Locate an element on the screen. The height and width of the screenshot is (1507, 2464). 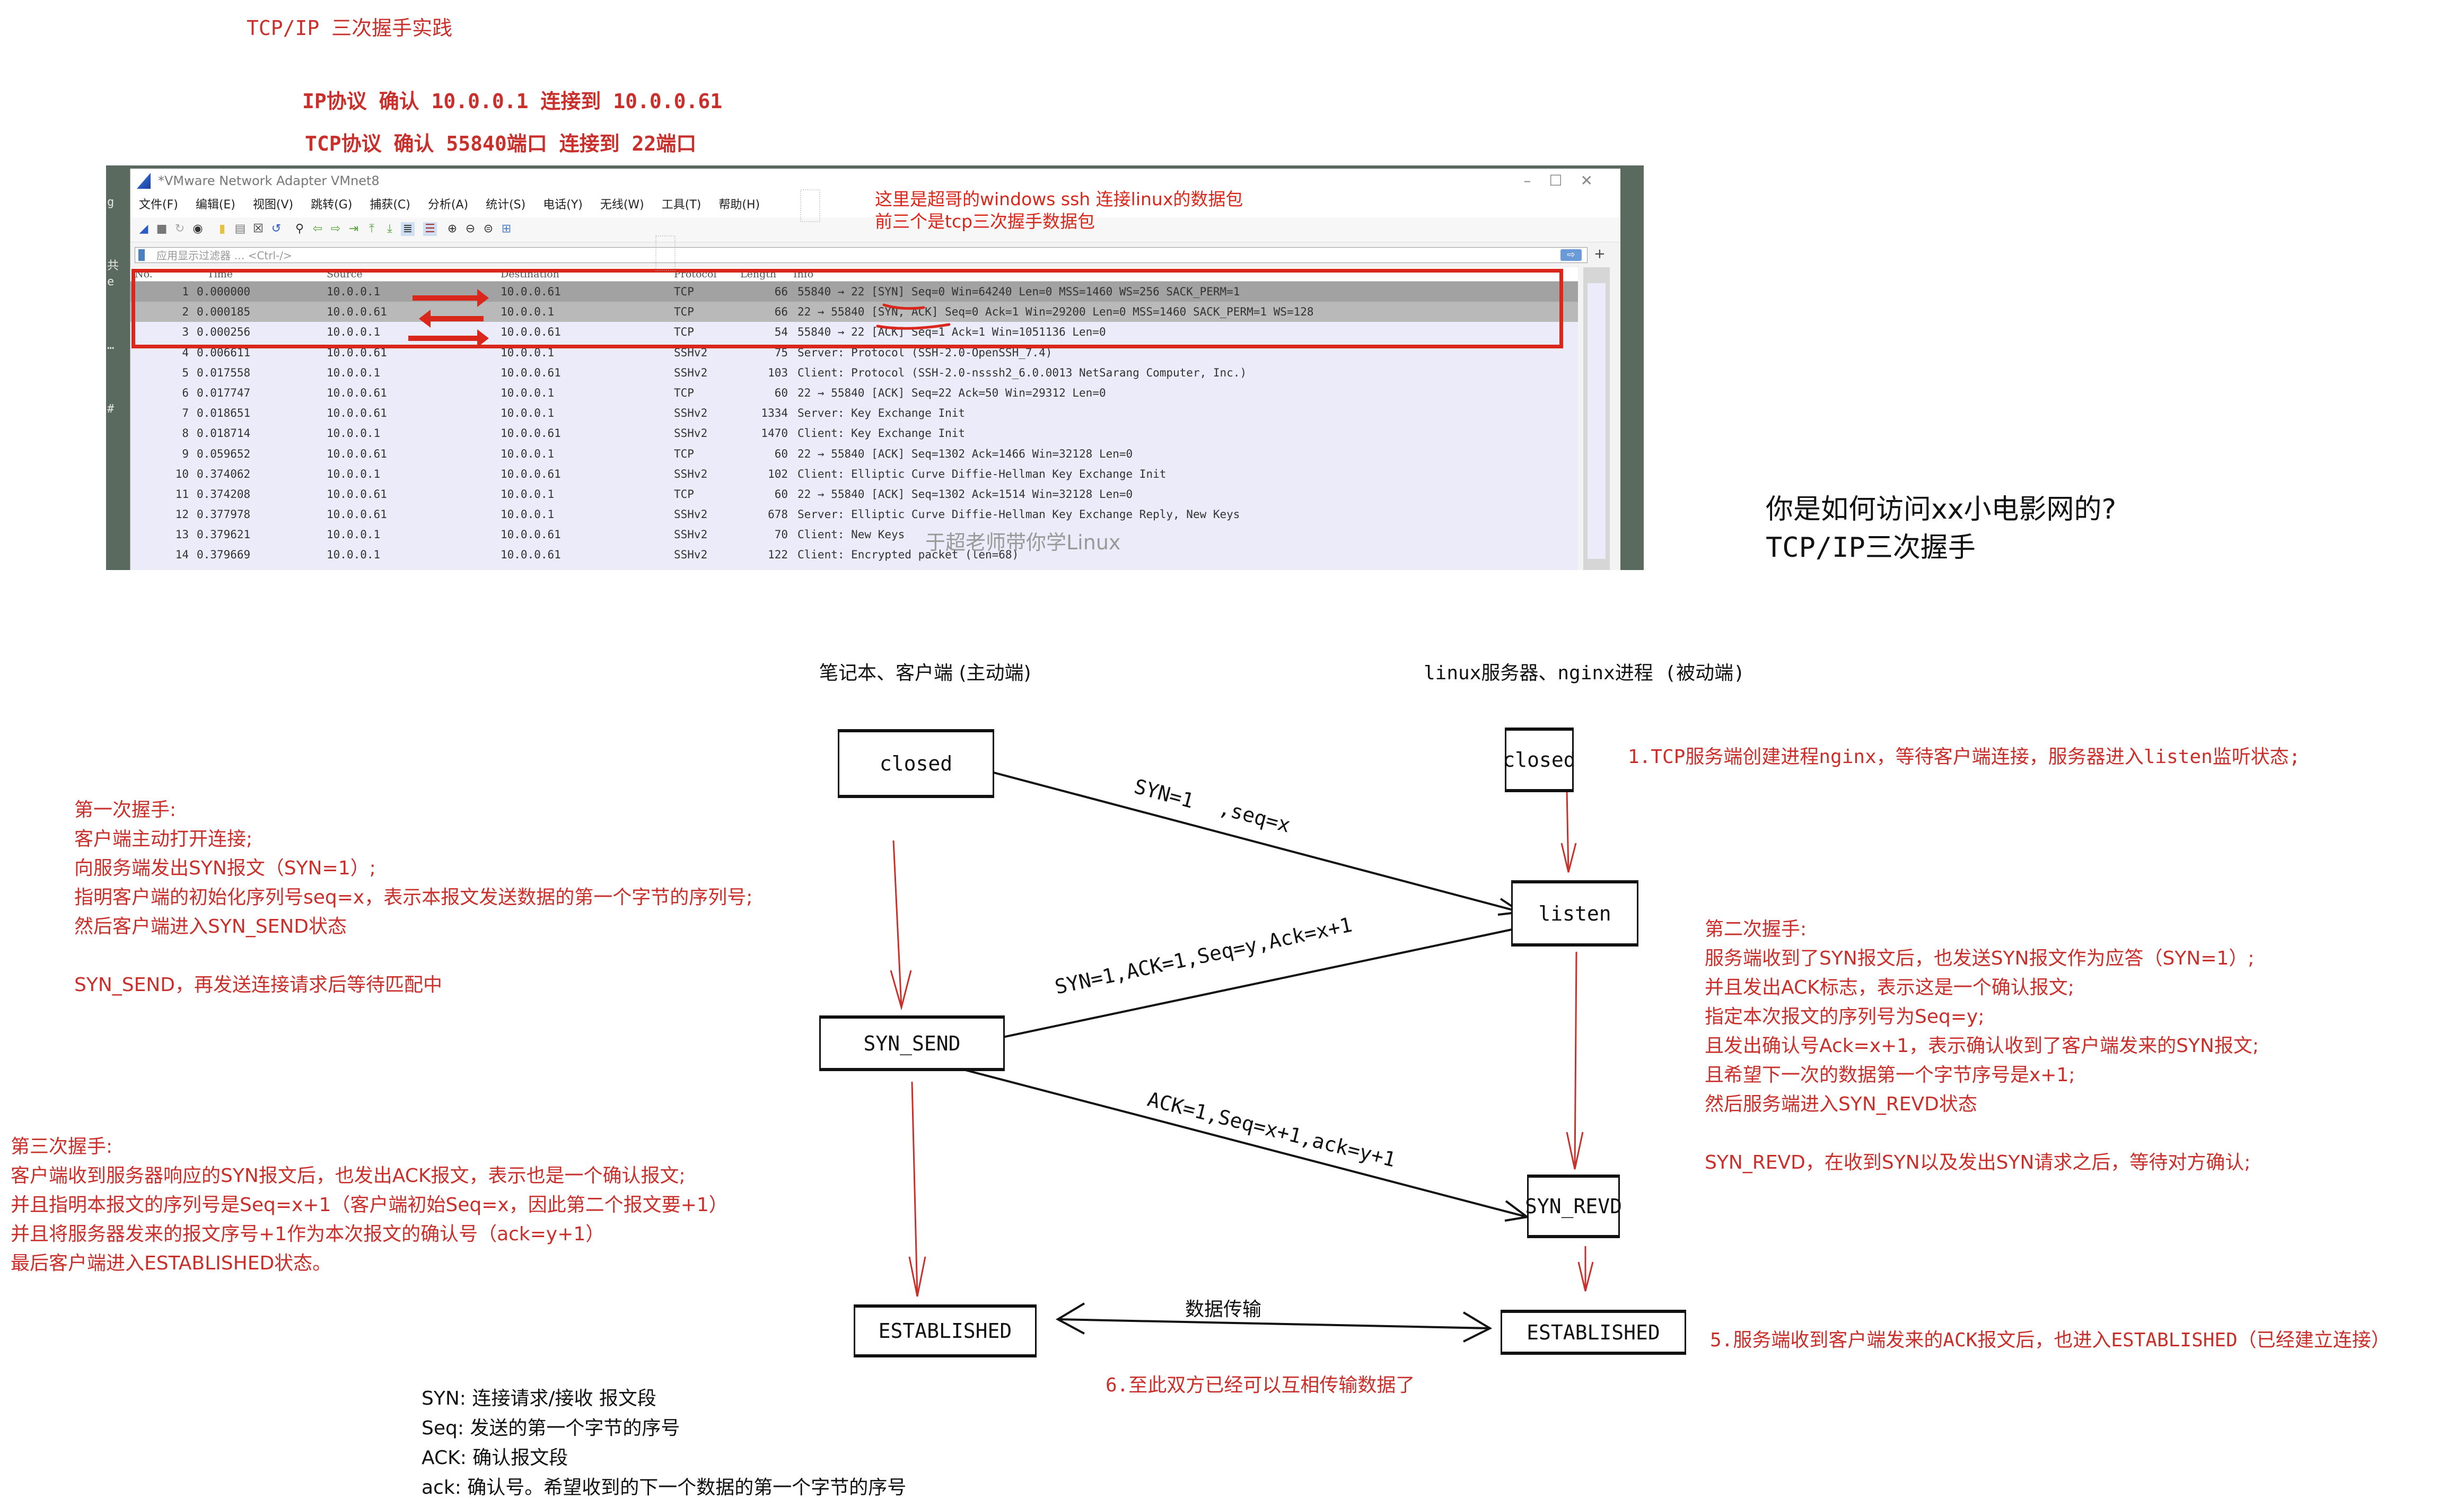
first-handshake-line: 指明客户端的初始化序列号seq=x，表示本报文发送数据的第一个字节的序列号; is located at coordinates (413, 897).